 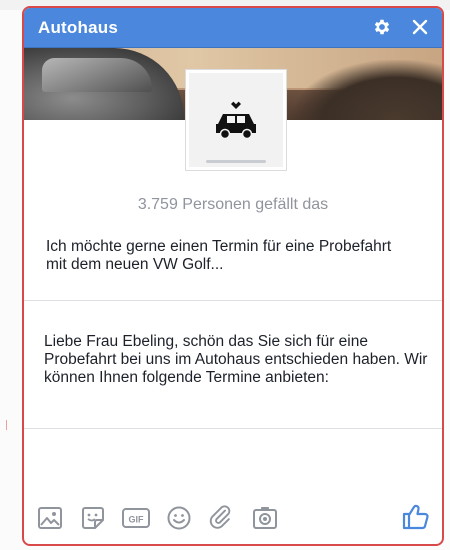 What do you see at coordinates (233, 459) in the screenshot?
I see `message-input` at bounding box center [233, 459].